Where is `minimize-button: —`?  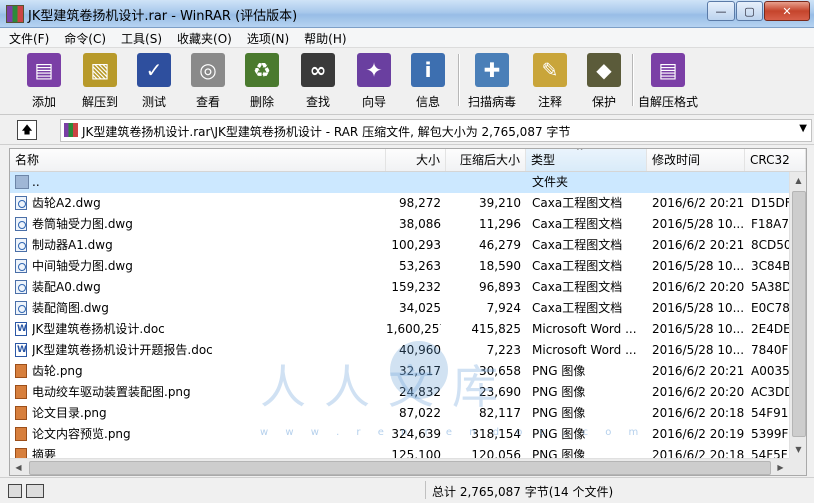
minimize-button: — is located at coordinates (721, 11).